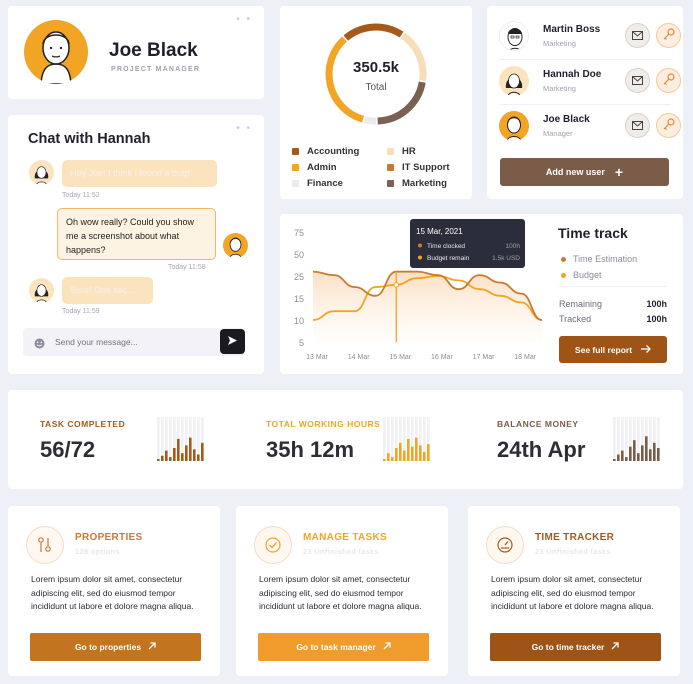 The image size is (693, 684). I want to click on y-tick-label: 15, so click(299, 299).